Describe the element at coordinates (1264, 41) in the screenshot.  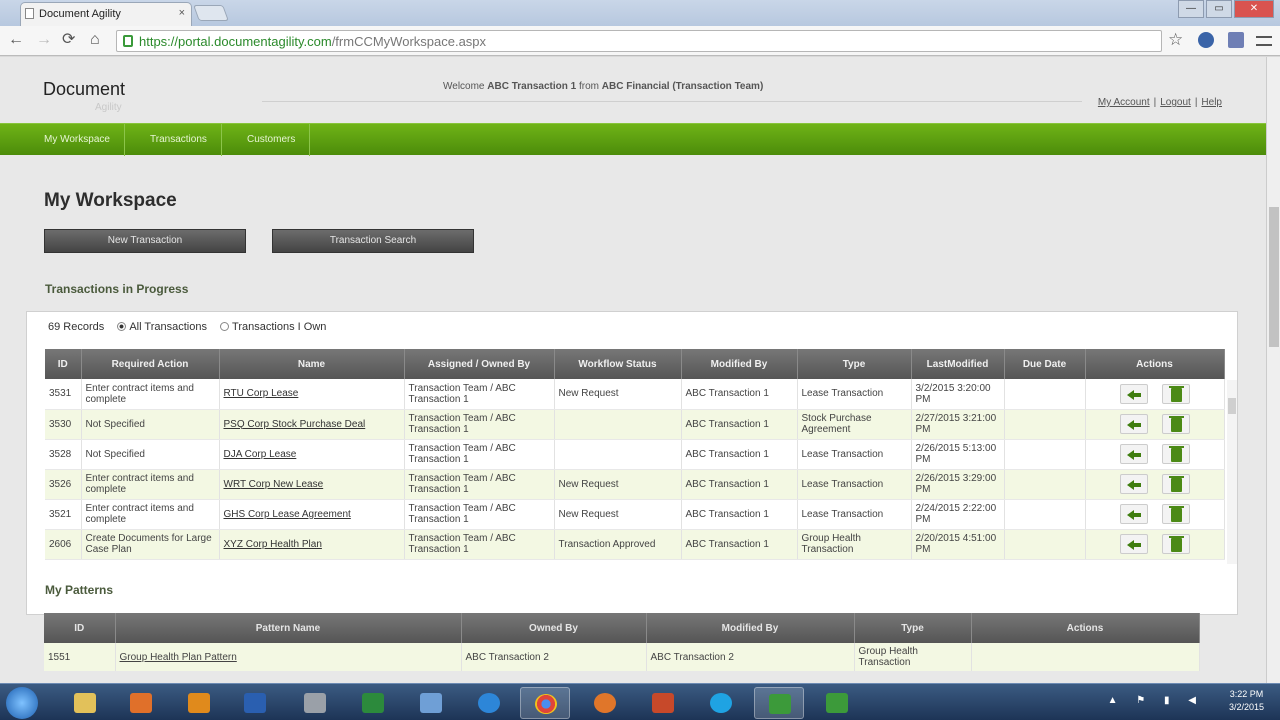
I see `menu-icon` at that location.